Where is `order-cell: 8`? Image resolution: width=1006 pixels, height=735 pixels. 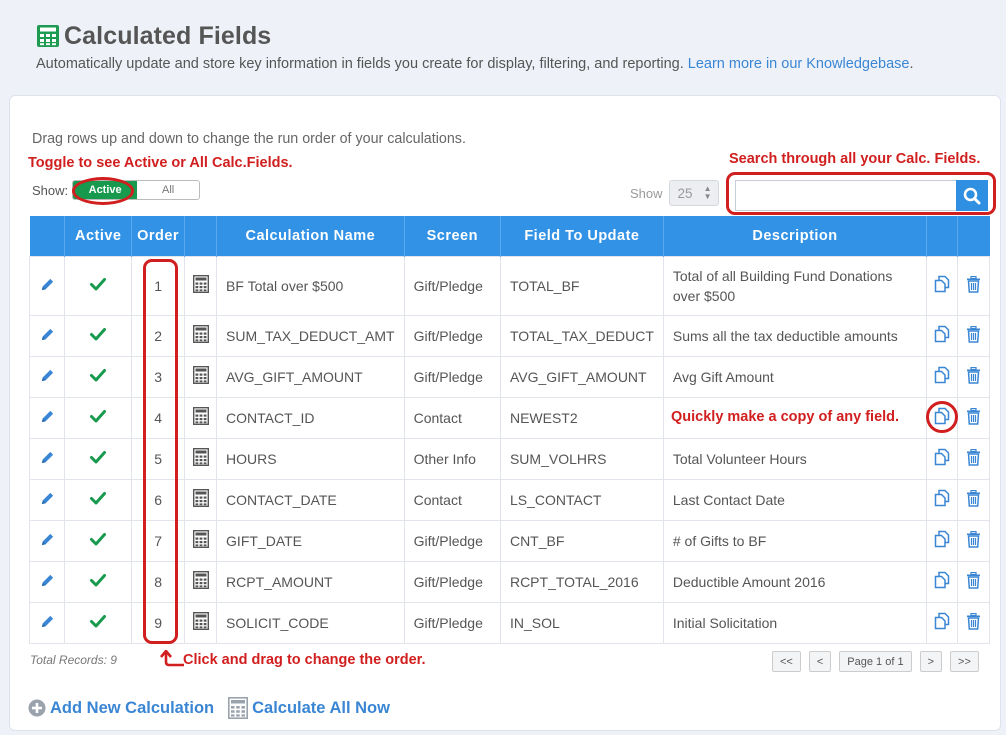 order-cell: 8 is located at coordinates (158, 581).